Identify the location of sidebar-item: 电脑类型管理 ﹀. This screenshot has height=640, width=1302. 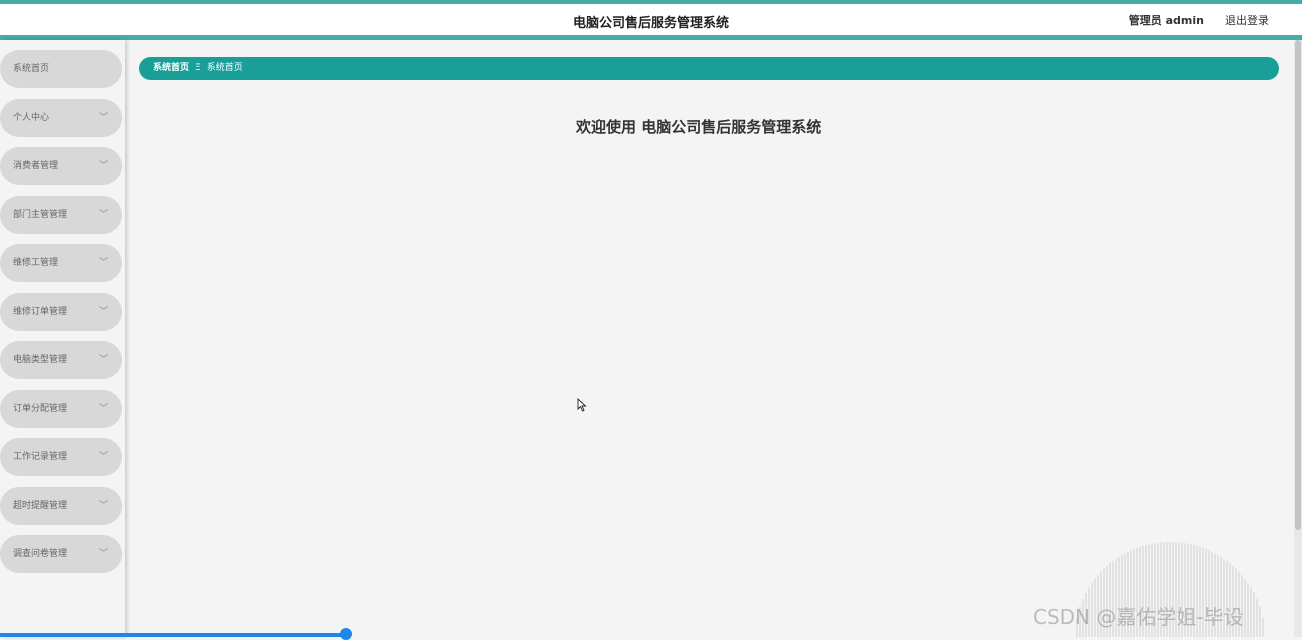
(61, 360).